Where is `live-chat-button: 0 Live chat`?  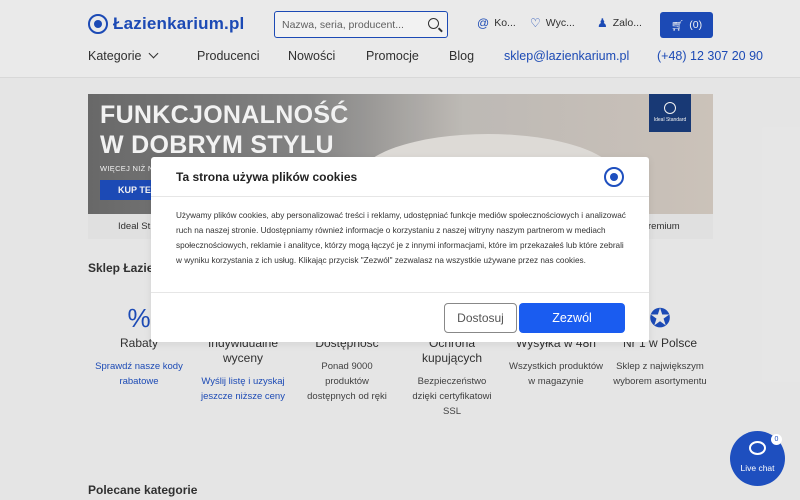 live-chat-button: 0 Live chat is located at coordinates (757, 458).